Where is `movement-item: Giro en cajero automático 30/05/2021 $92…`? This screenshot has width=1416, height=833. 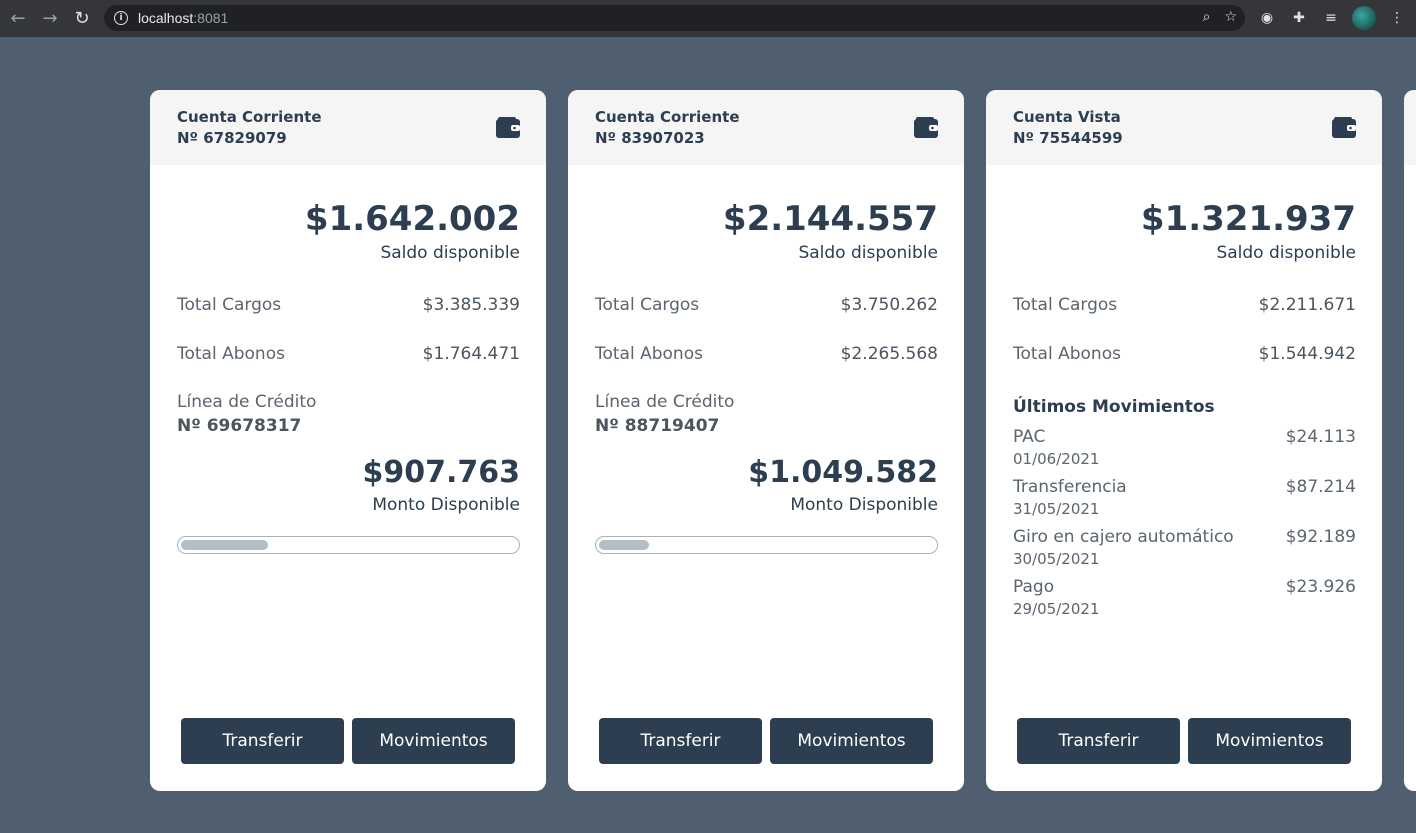
movement-item: Giro en cajero automático 30/05/2021 $92… is located at coordinates (1184, 547).